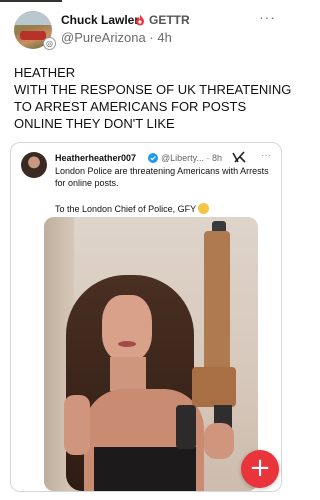 Image resolution: width=320 pixels, height=500 pixels. I want to click on handle-and-time: @PureArizona · 4h, so click(116, 37).